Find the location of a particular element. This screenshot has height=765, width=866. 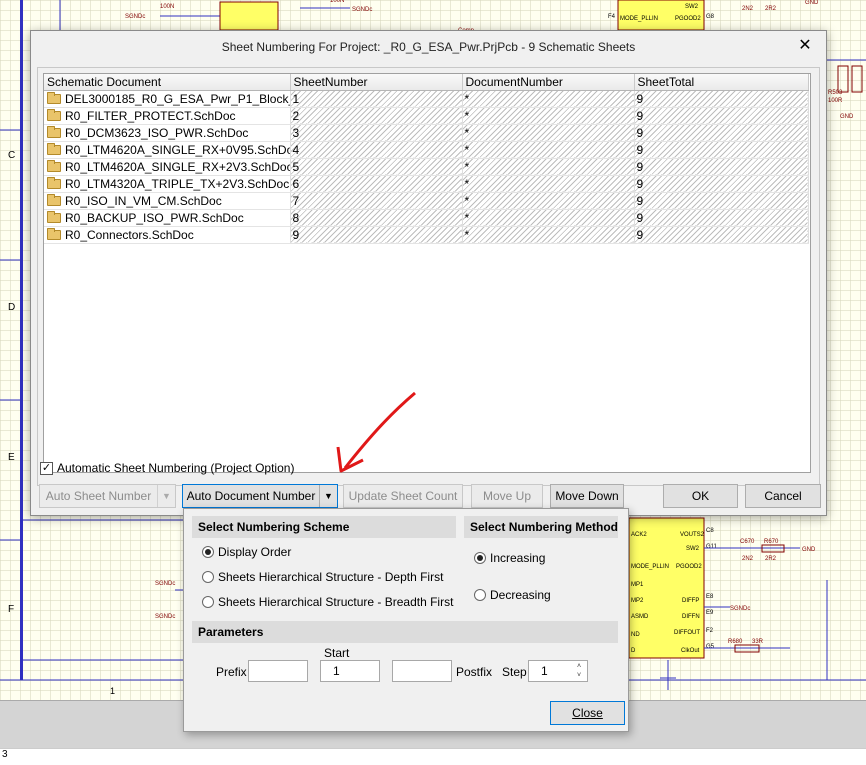

table-row: R0_LTM4620A_SINGLE_RX+2V3.SchDoc 5 * 9 is located at coordinates (426, 167).